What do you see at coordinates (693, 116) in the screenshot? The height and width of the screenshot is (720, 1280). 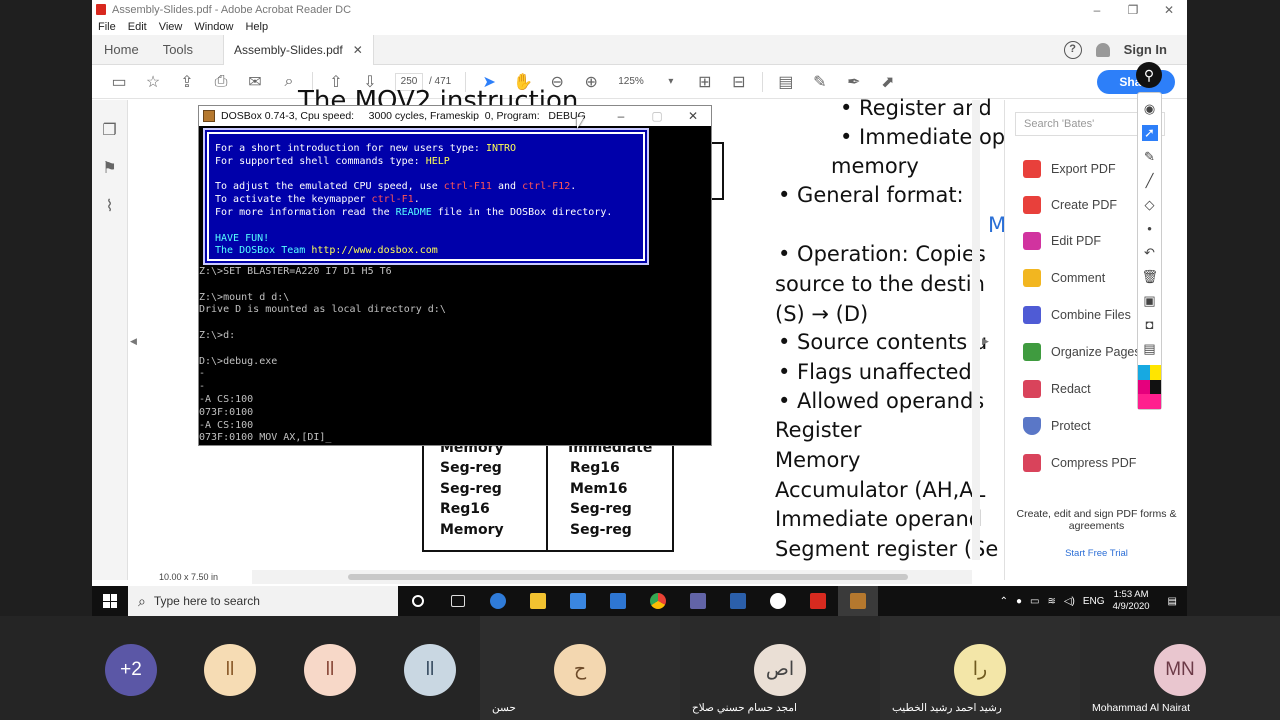 I see `dosbox-close-icon: ✕` at bounding box center [693, 116].